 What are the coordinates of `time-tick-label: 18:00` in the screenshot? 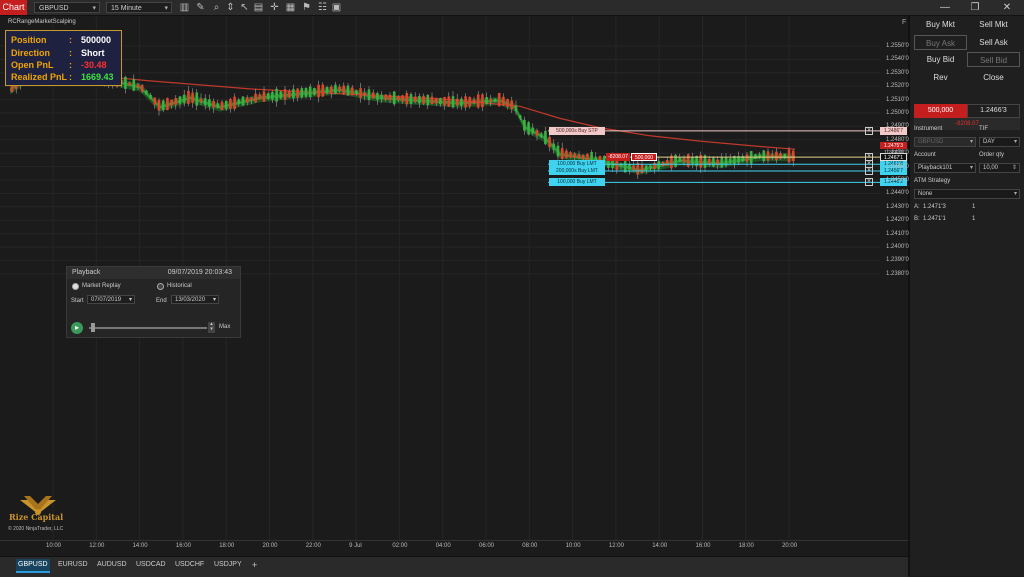 It's located at (227, 546).